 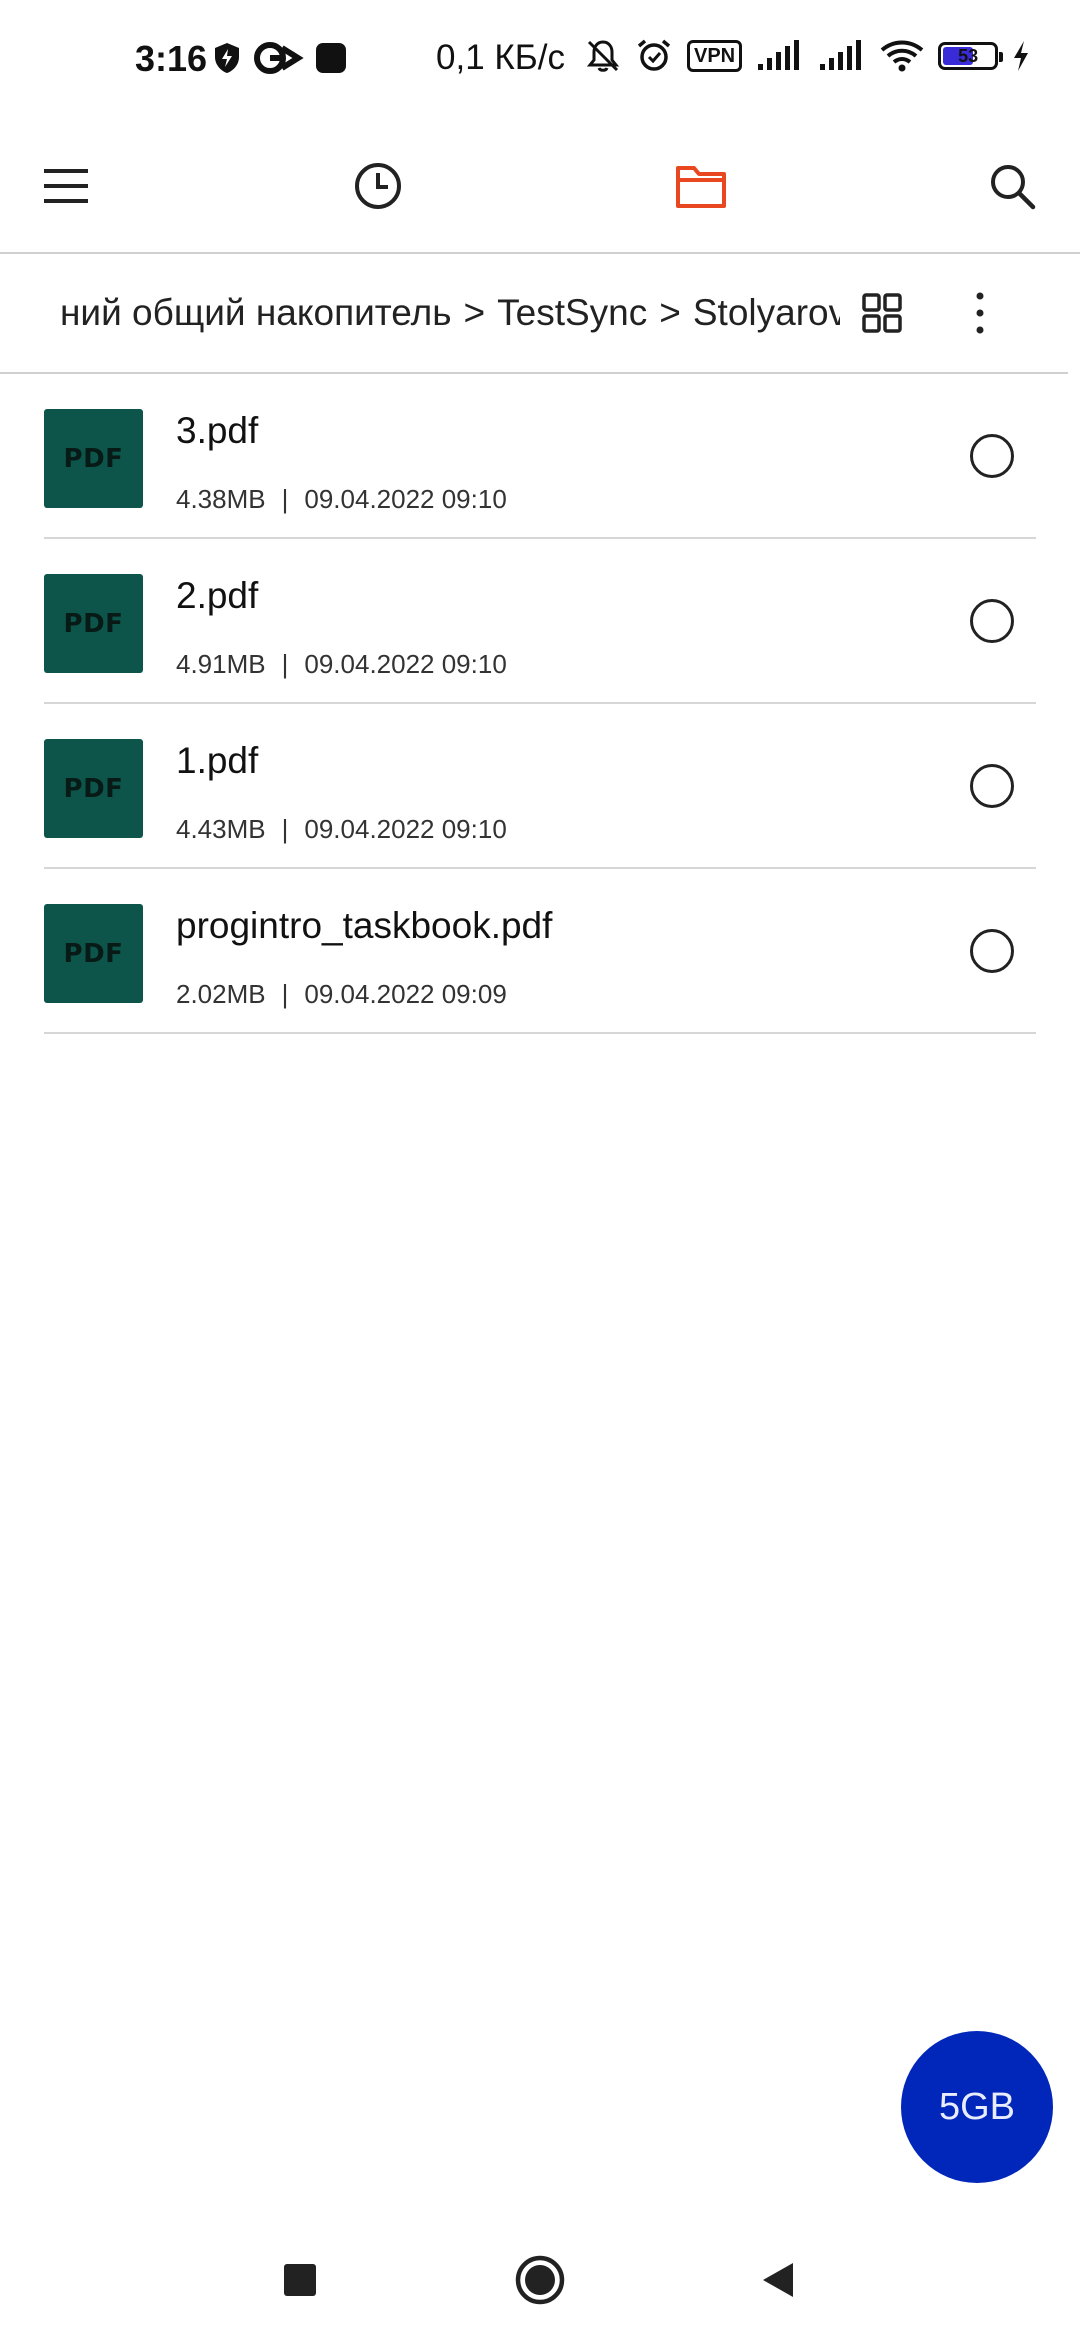 I want to click on file-meta: 2.02MB | 09.04.2022 09:09, so click(x=341, y=994).